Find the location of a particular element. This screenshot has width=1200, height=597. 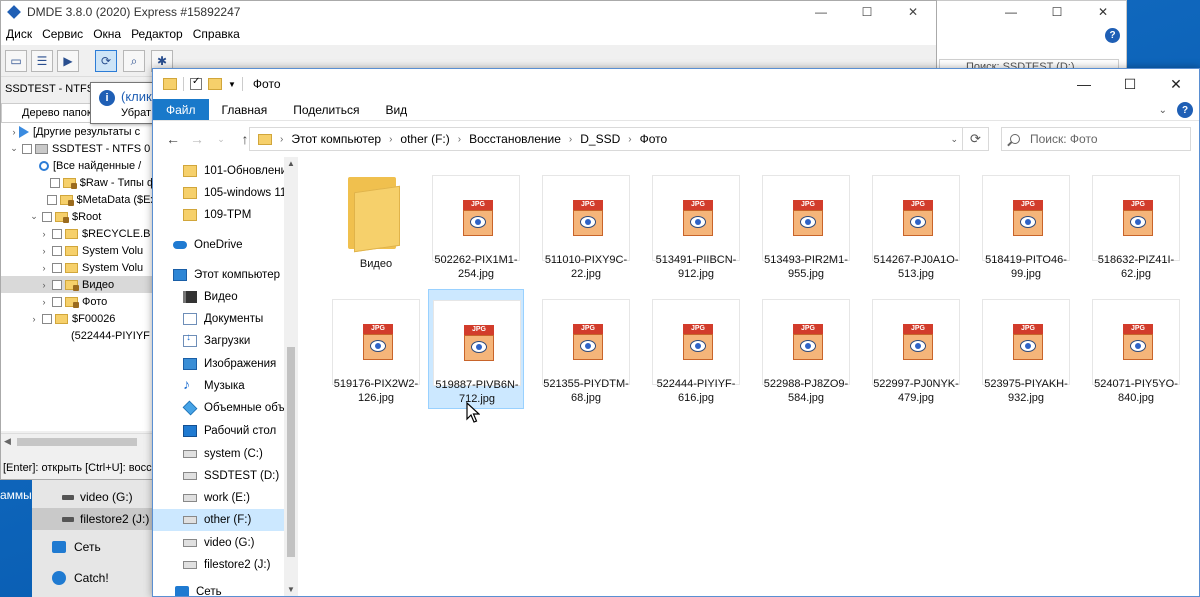

dmde-horizontal-scrollbar: ◀ is located at coordinates (78, 441).